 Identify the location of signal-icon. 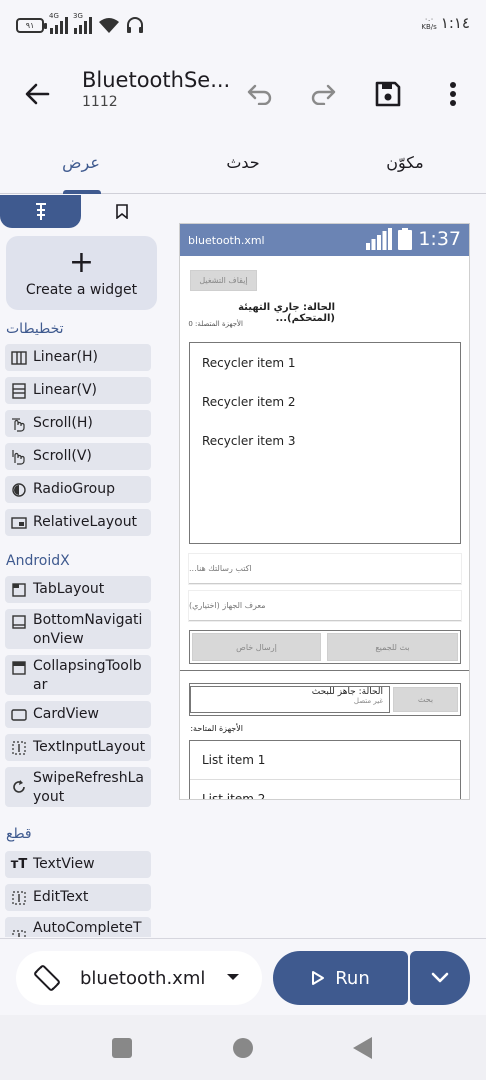
(379, 239).